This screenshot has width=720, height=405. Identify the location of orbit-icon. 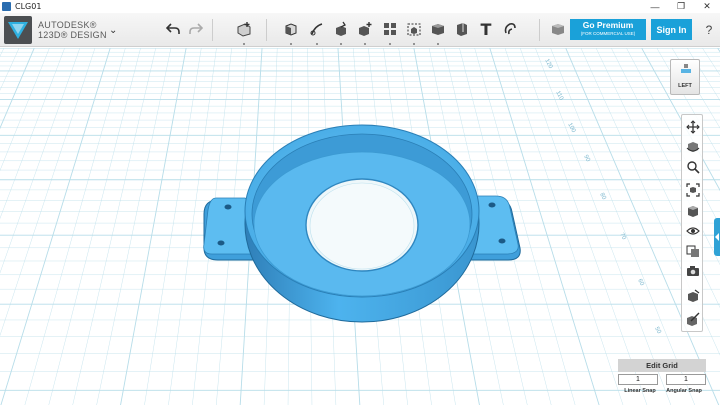
(692, 146).